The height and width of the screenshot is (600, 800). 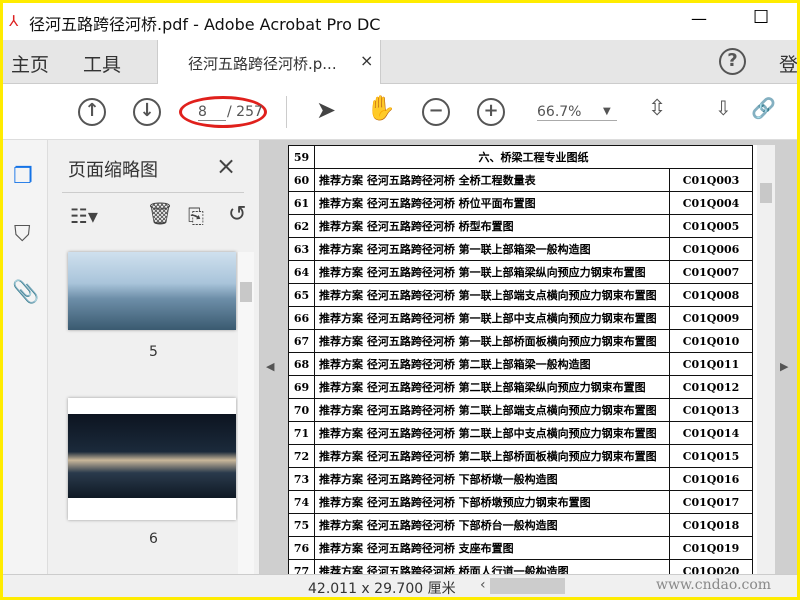 What do you see at coordinates (492, 456) in the screenshot?
I see `drawing-title: 推荐方案 径河五路跨径河桥 第二联上部桥面板横向预应力钢束布置图` at bounding box center [492, 456].